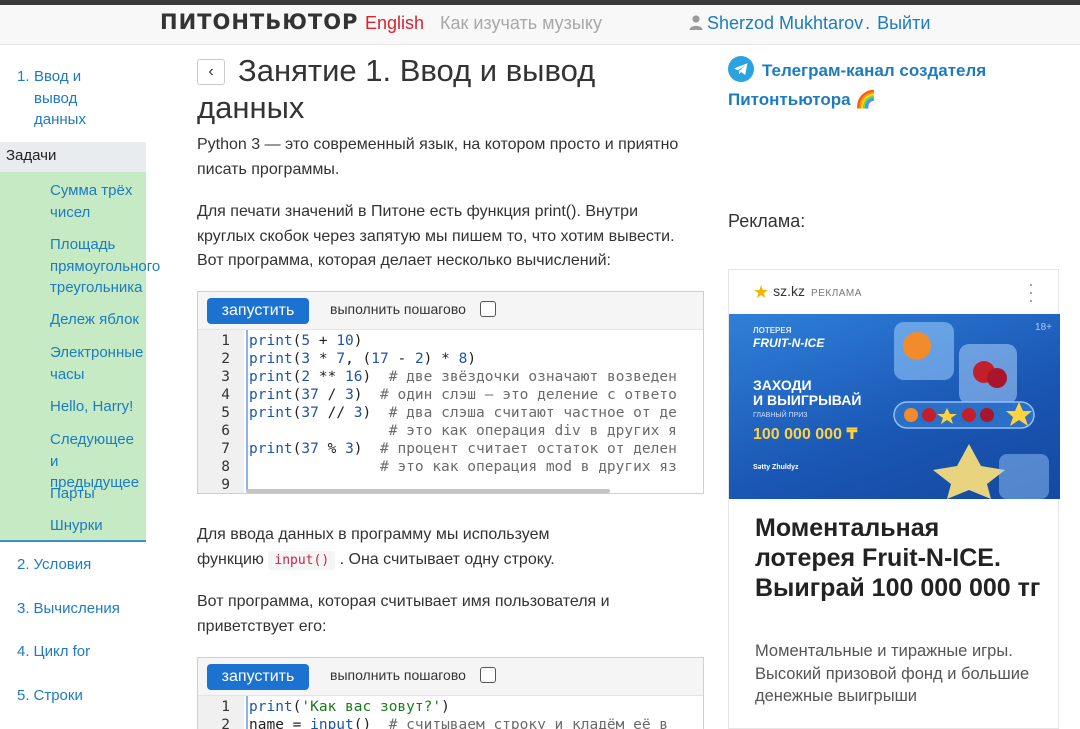  Describe the element at coordinates (54, 565) in the screenshot. I see `sidebar-lesson-2: 2. Условия` at that location.